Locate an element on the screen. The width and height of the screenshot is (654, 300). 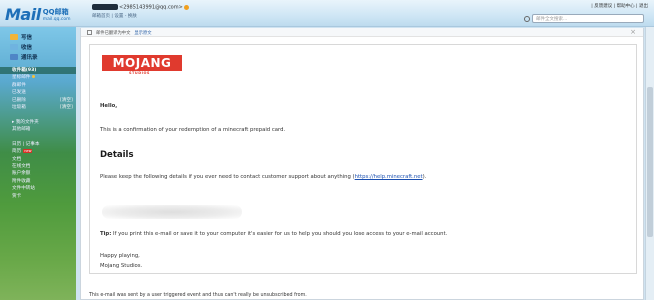
sidebar-item-docs: 文档 is located at coordinates (38, 159).